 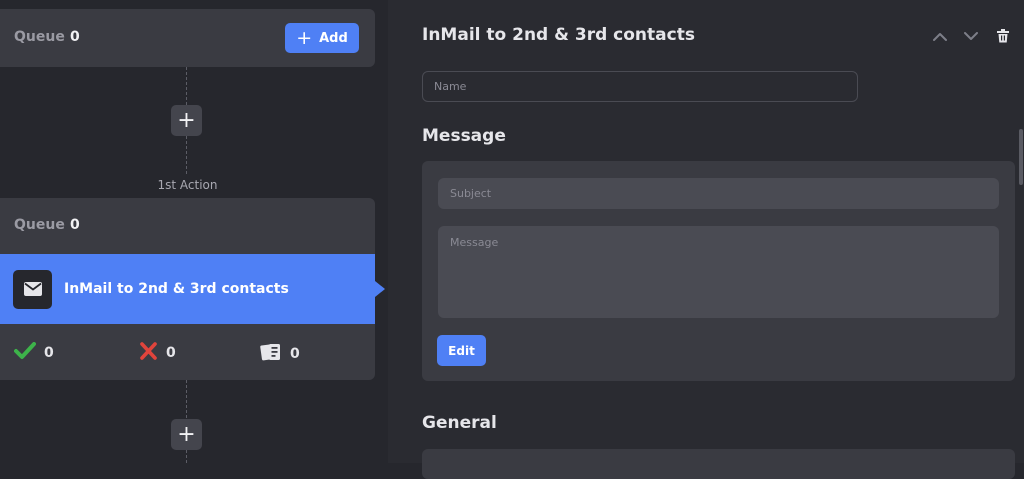 What do you see at coordinates (171, 353) in the screenshot?
I see `stat-failed-count: 0` at bounding box center [171, 353].